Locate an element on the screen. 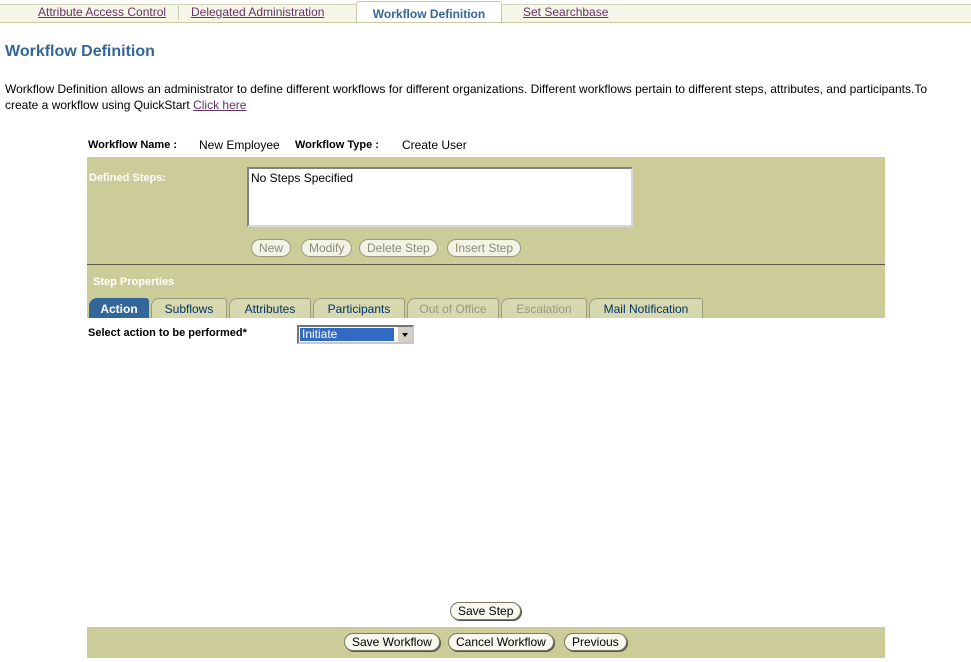  modify-step-button: Modify is located at coordinates (327, 248).